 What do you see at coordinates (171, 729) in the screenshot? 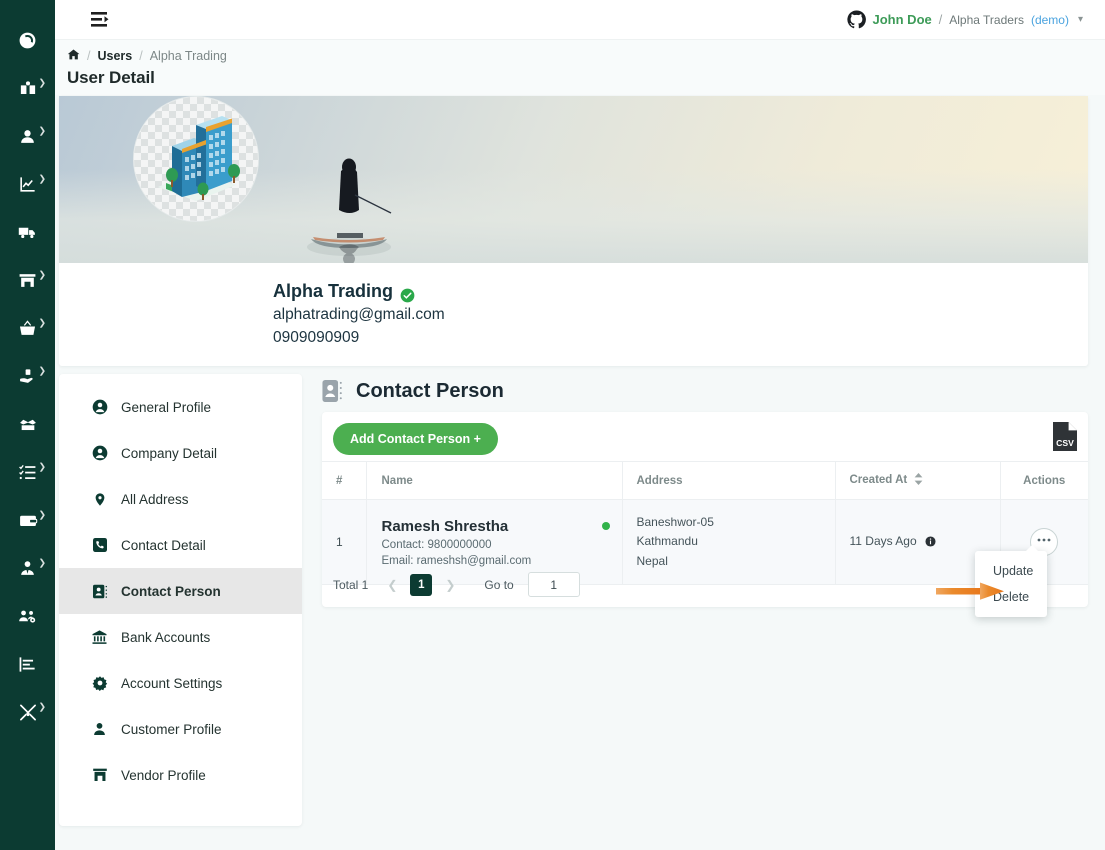
I see `sidebar-item-label: Customer Profile` at bounding box center [171, 729].